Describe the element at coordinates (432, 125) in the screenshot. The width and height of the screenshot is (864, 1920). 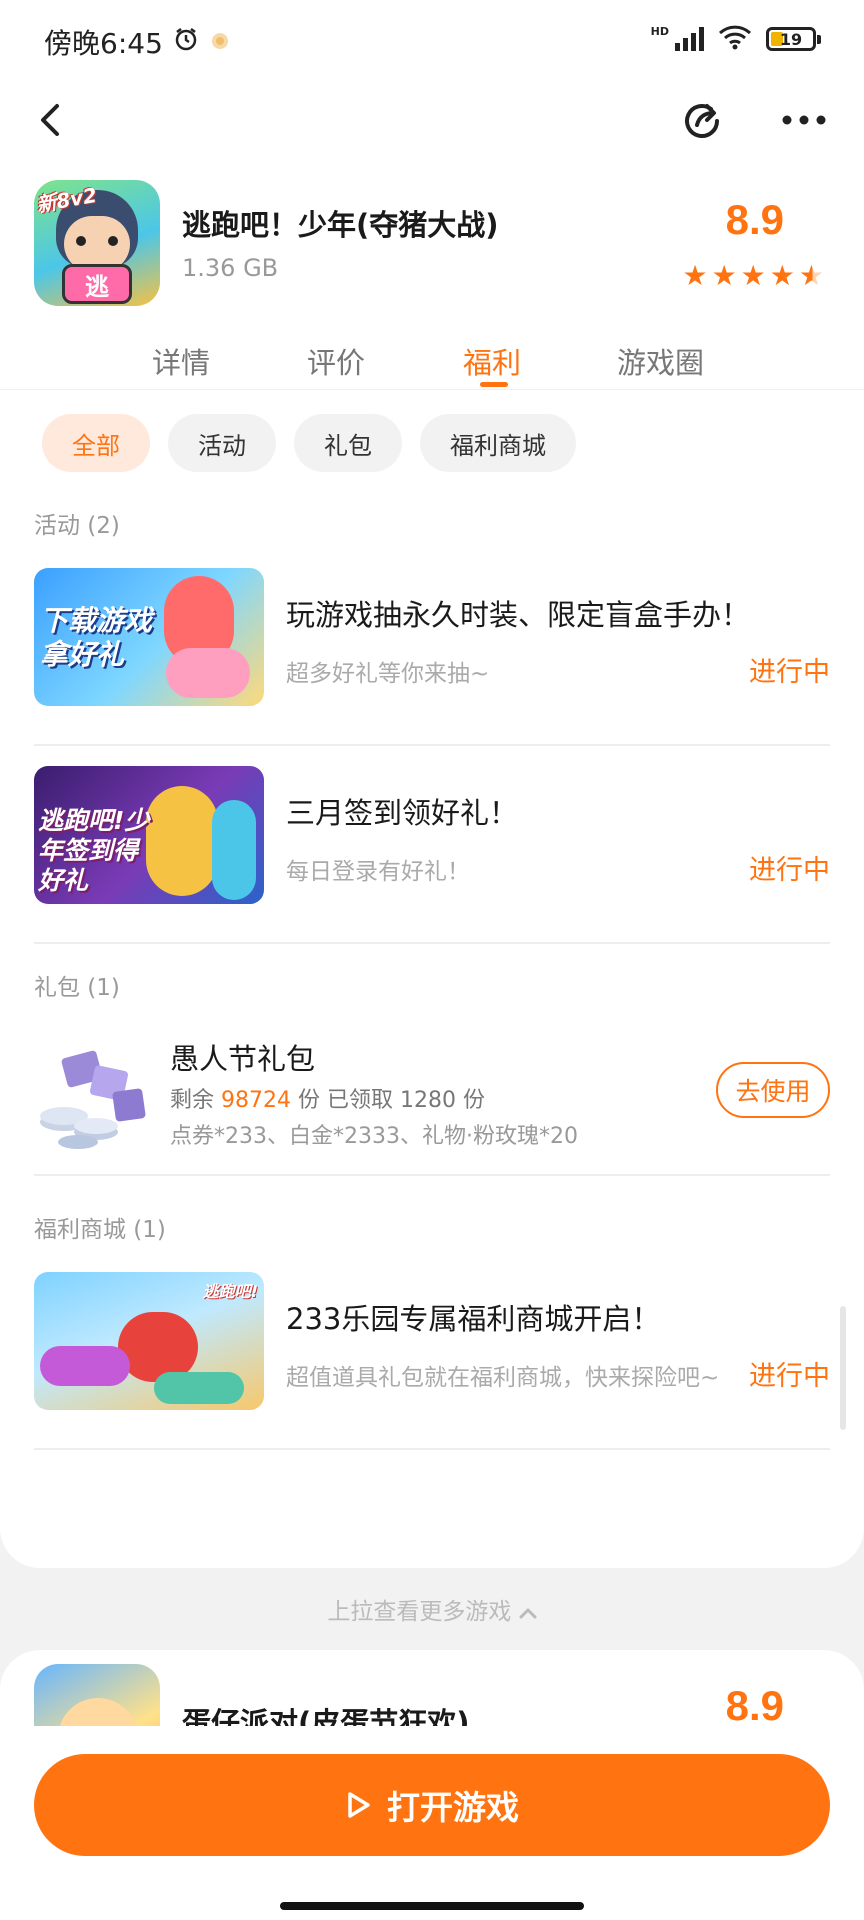
I see `top-toolbar` at that location.